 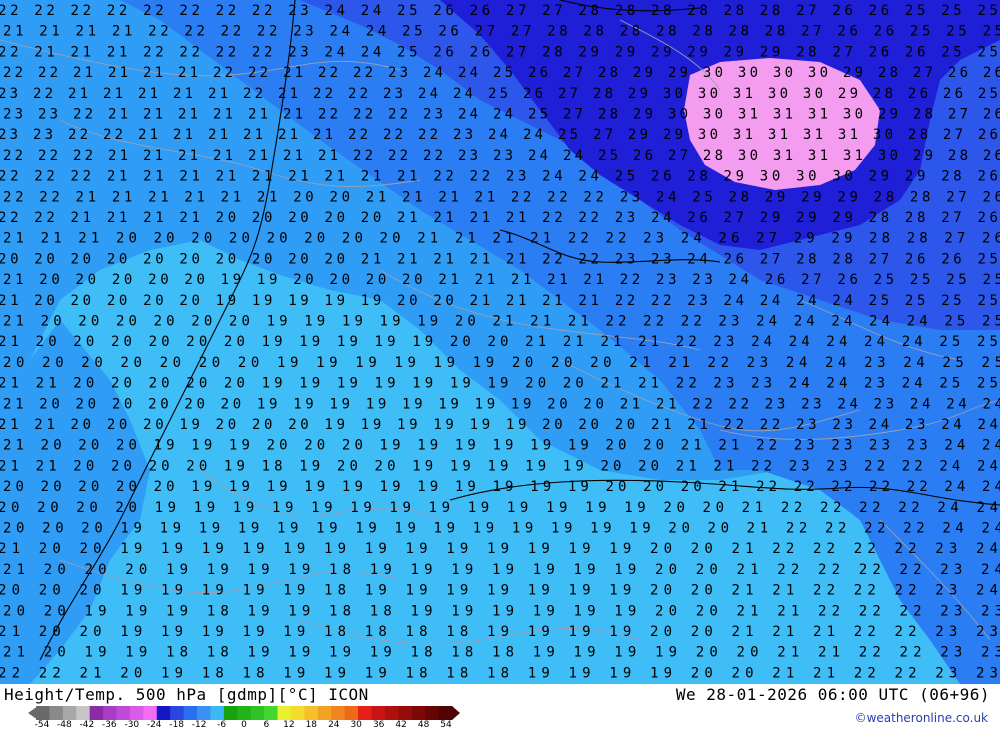 I want to click on scale-tick-label: -24, so click(x=154, y=725).